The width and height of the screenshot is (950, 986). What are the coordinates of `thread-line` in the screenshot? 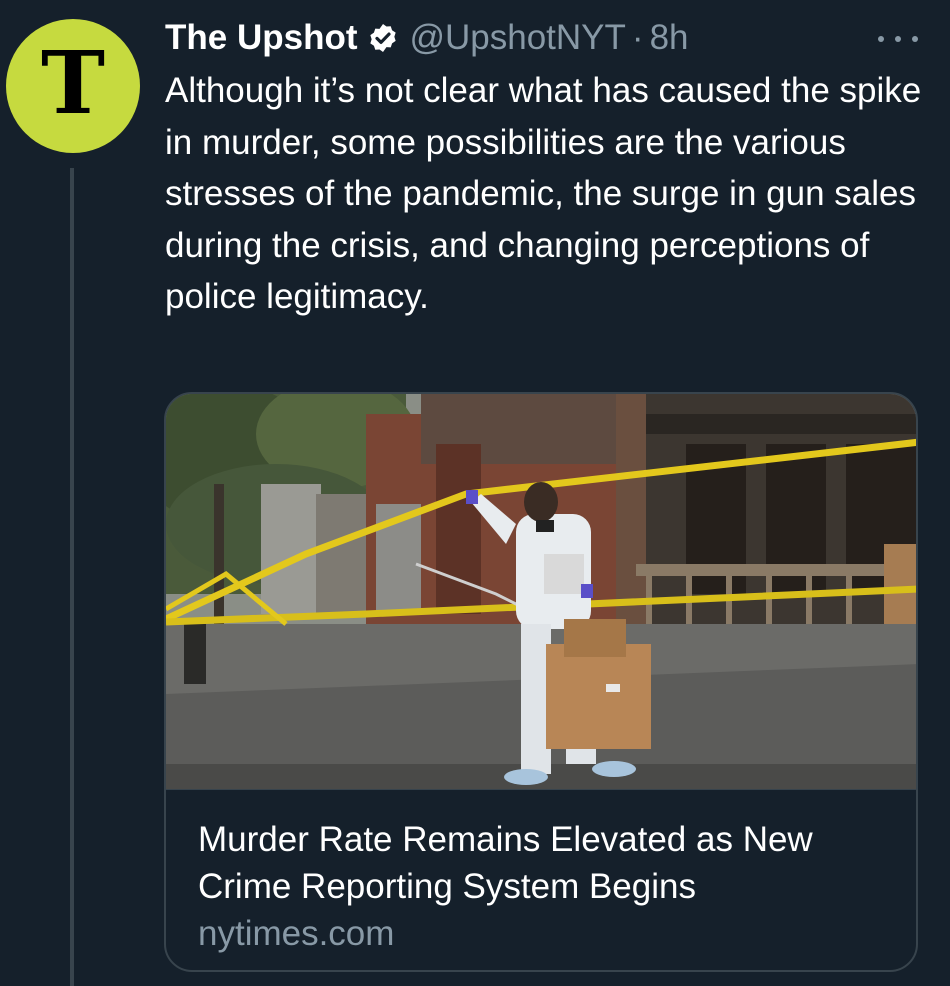 It's located at (72, 577).